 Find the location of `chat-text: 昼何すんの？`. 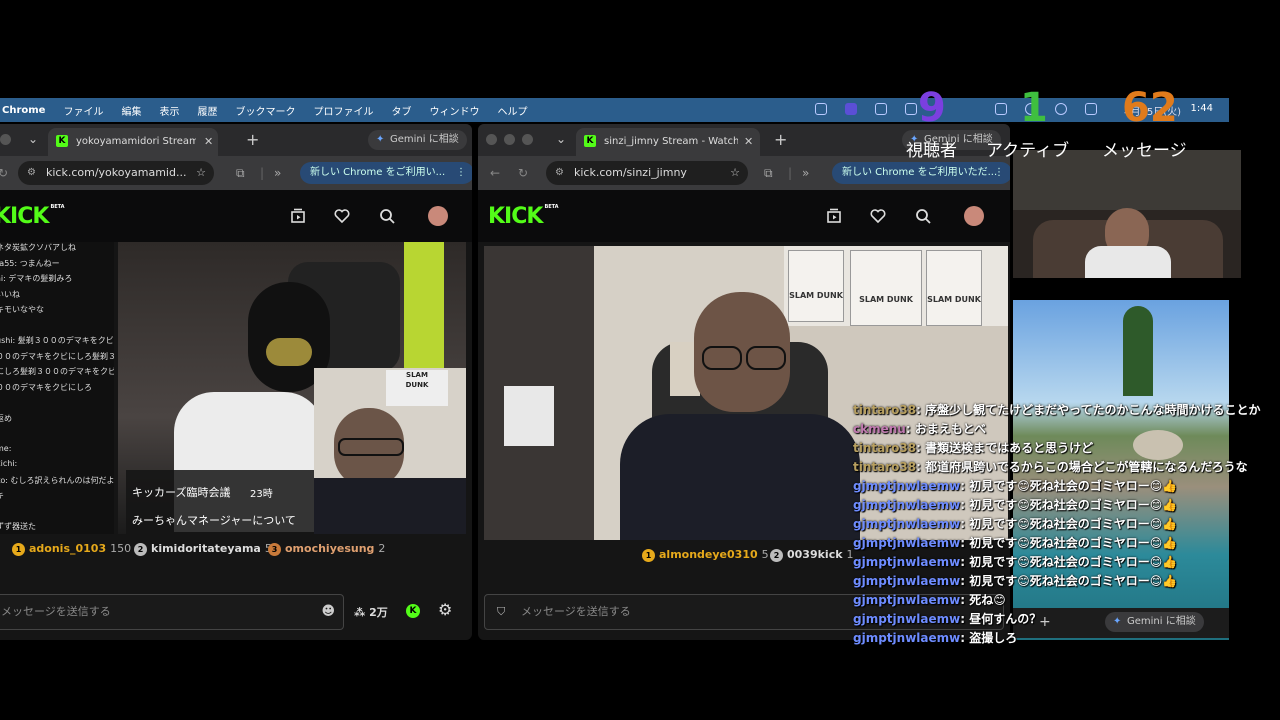

chat-text: 昼何すんの？ is located at coordinates (1005, 619).